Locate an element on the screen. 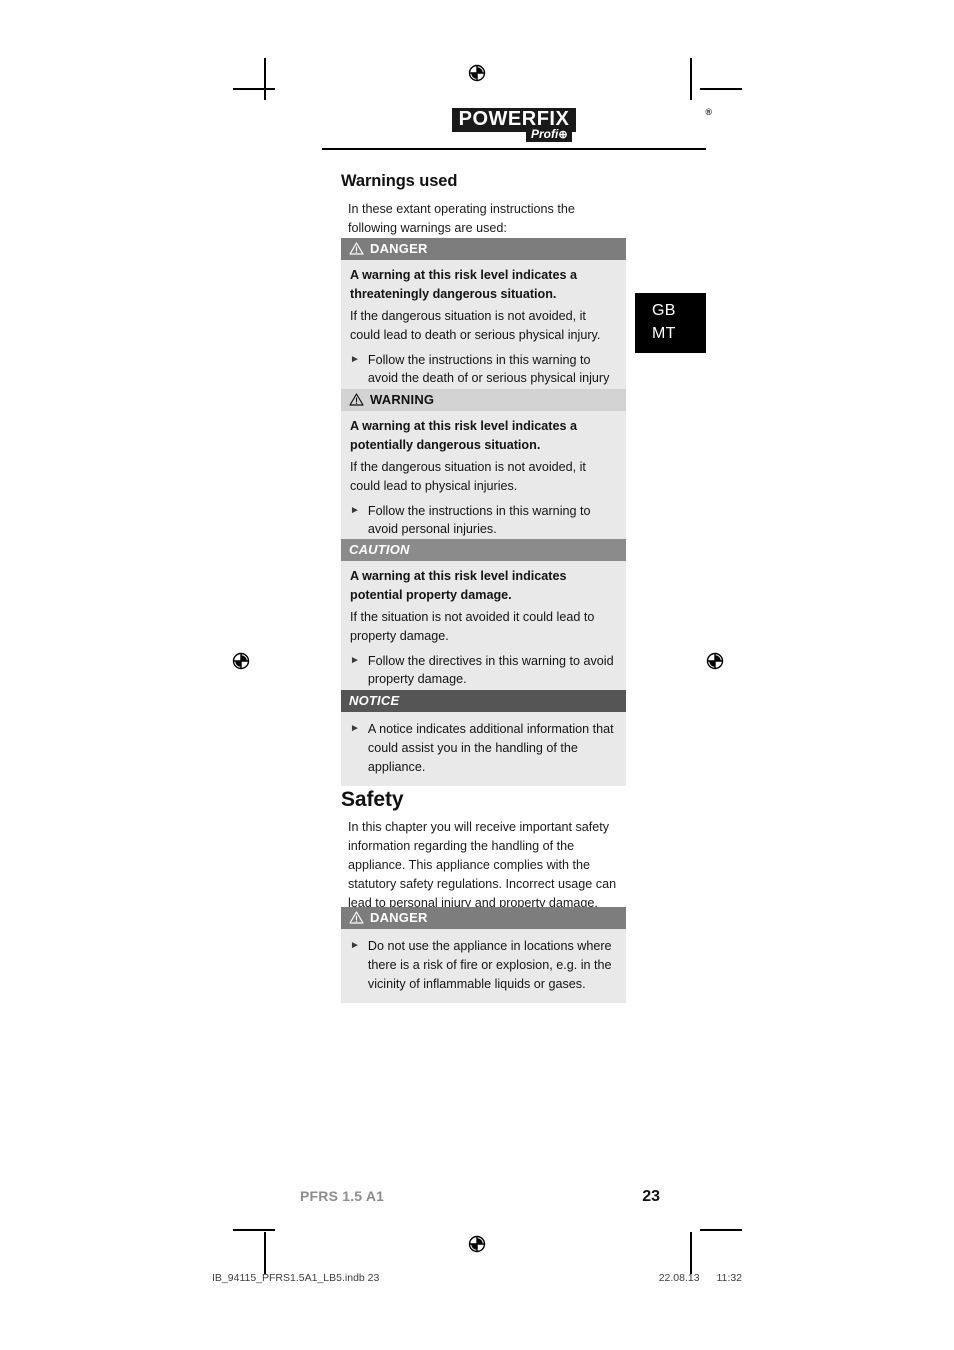 This screenshot has width=954, height=1350. brand-masthead: POWERFIX ® Profi⊕ is located at coordinates (517, 127).